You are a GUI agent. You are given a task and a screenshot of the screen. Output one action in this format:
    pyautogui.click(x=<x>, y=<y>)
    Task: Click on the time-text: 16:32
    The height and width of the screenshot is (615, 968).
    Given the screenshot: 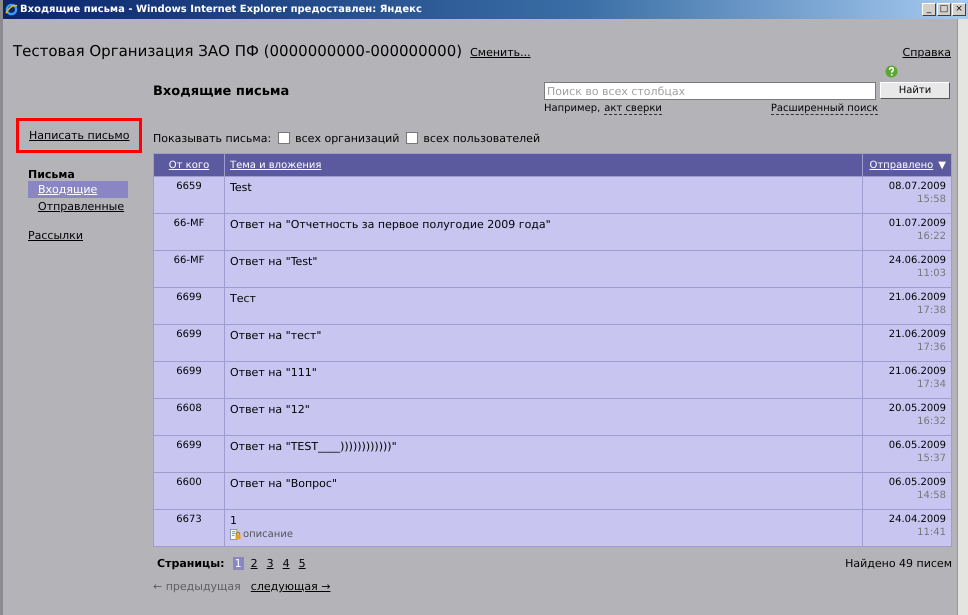 What is the action you would take?
    pyautogui.click(x=931, y=421)
    